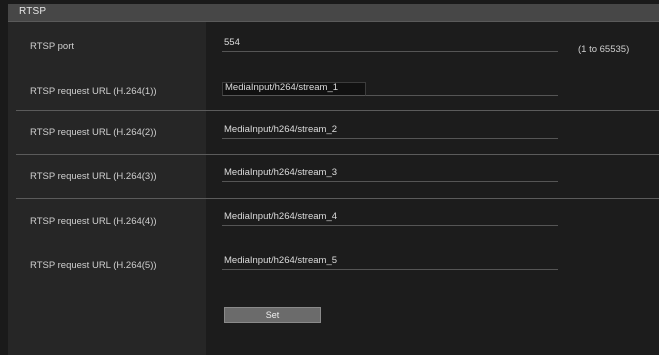  I want to click on section-title: RTSP, so click(33, 11).